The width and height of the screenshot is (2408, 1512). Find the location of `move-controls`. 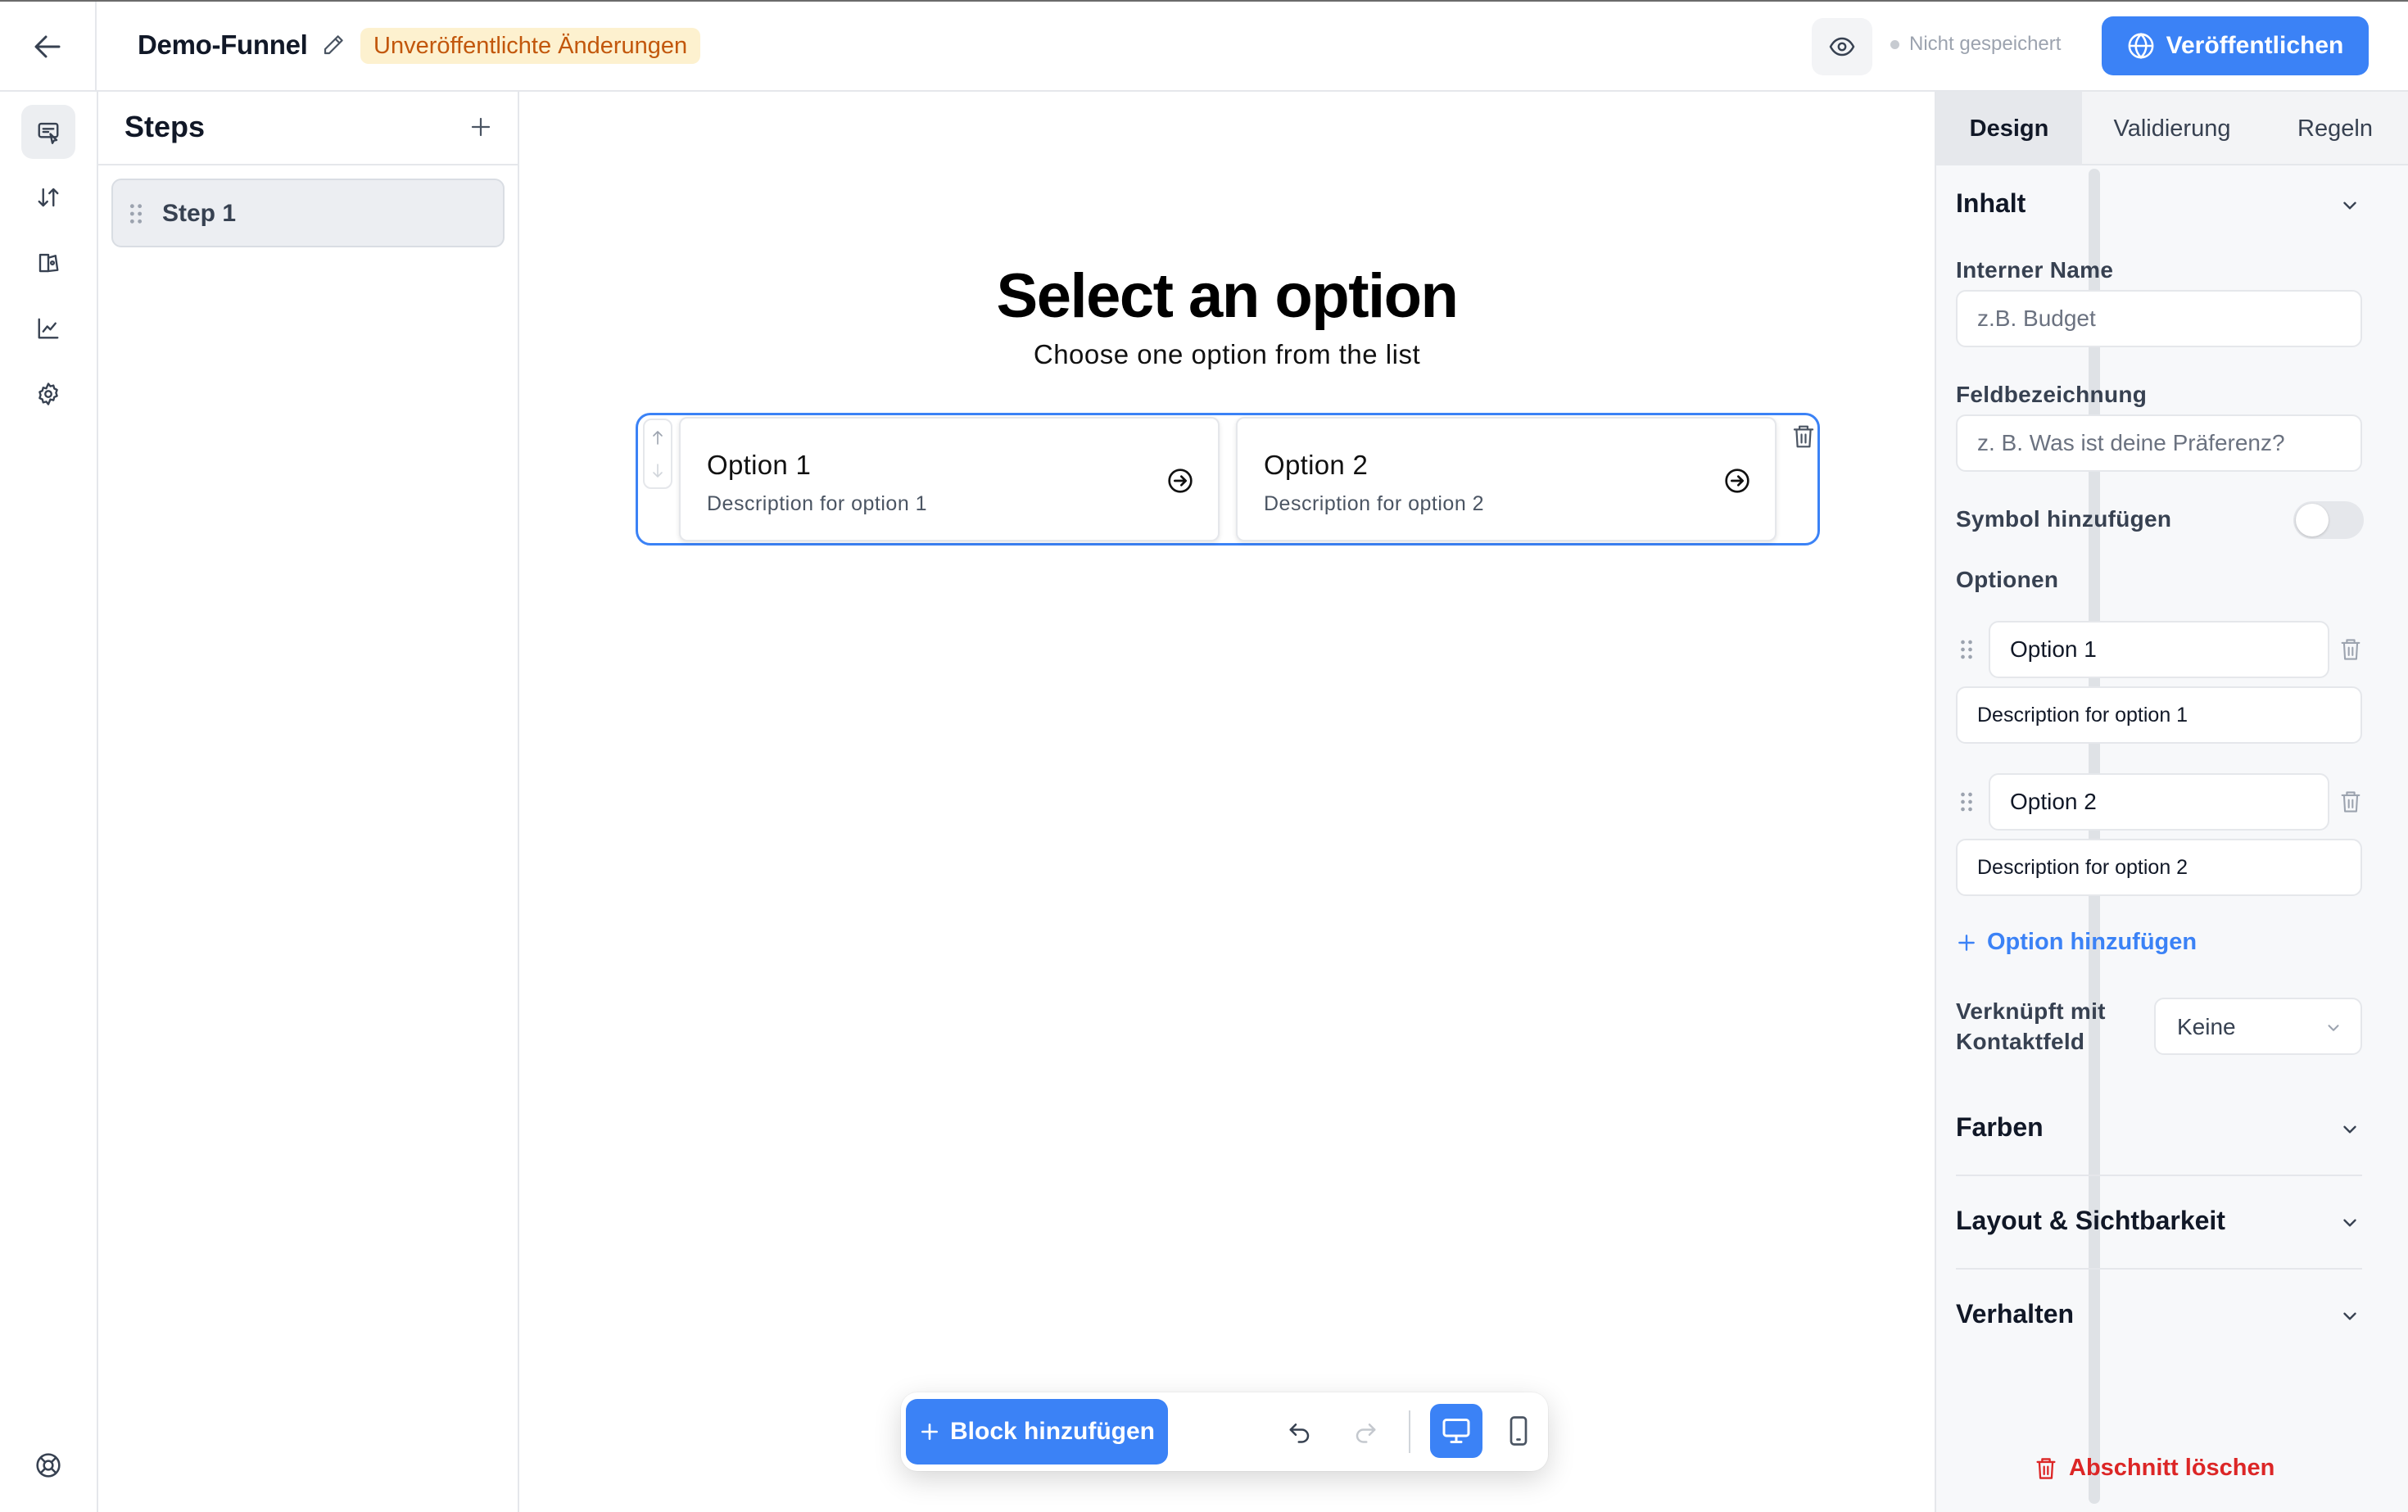

move-controls is located at coordinates (657, 454).